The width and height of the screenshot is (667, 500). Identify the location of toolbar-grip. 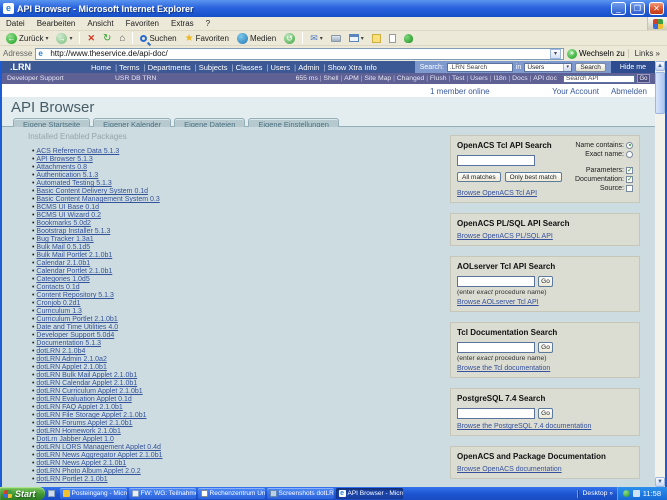
(577, 493).